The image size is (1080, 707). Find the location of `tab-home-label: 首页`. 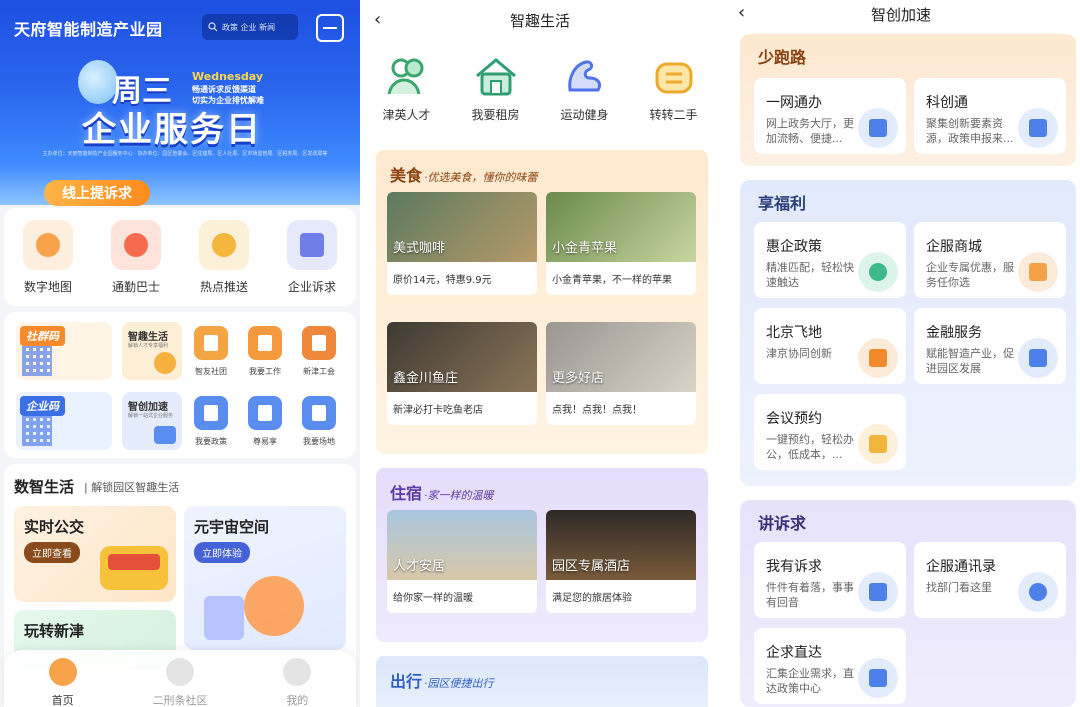

tab-home-label: 首页 is located at coordinates (62, 700).